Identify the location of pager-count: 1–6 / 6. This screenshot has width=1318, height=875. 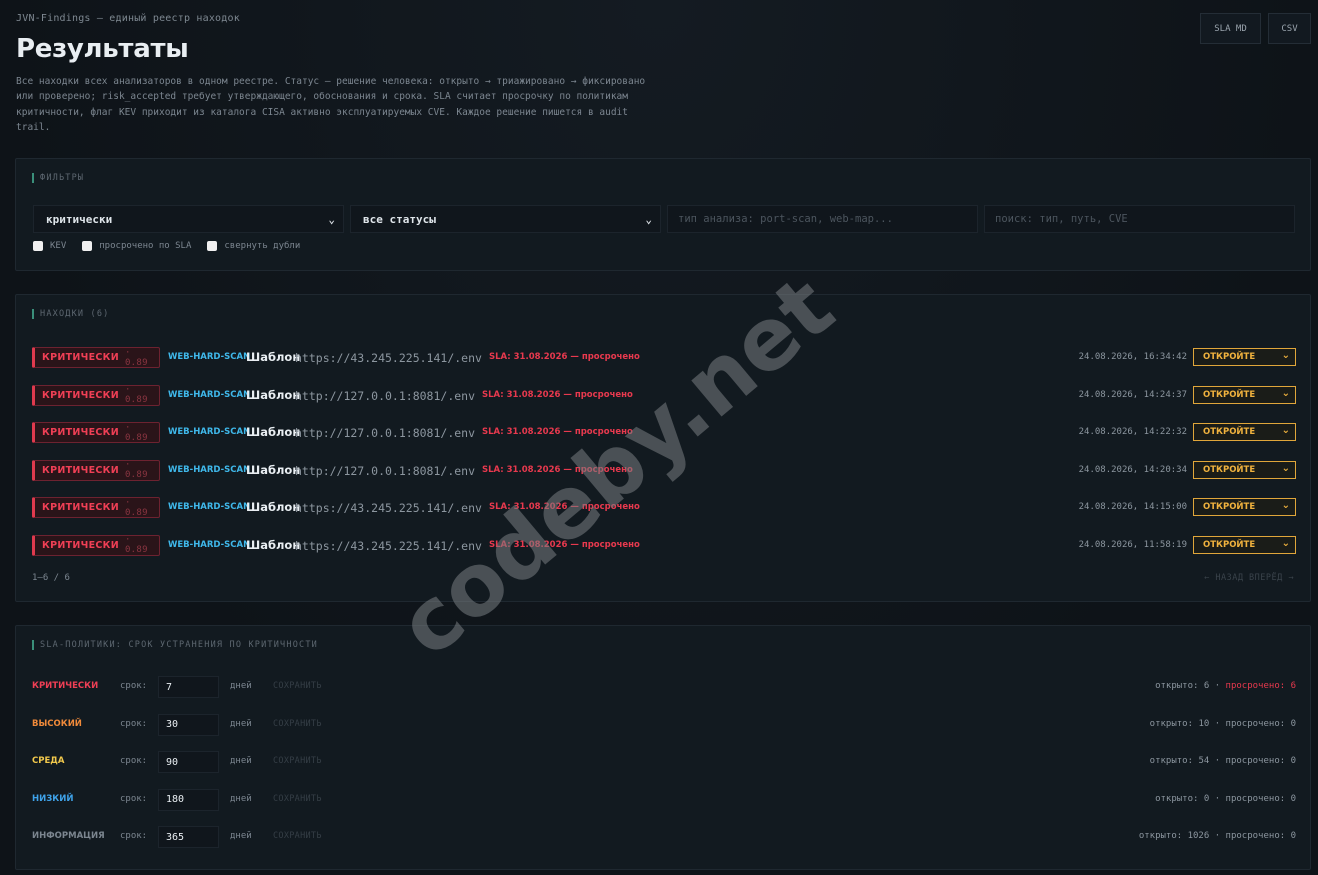
(51, 578).